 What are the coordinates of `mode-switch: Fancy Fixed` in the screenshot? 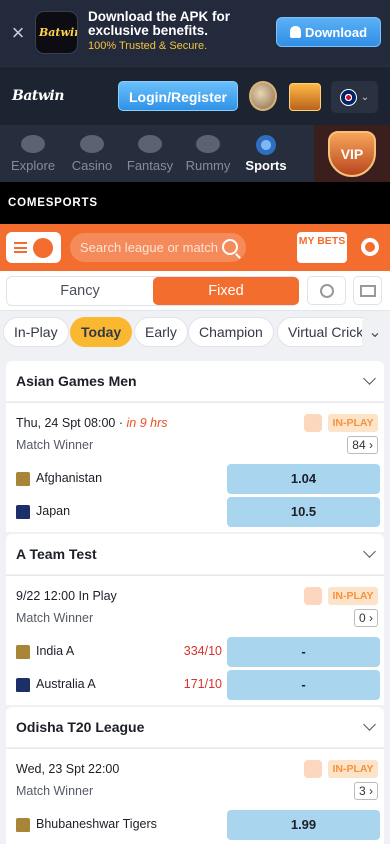 It's located at (152, 291).